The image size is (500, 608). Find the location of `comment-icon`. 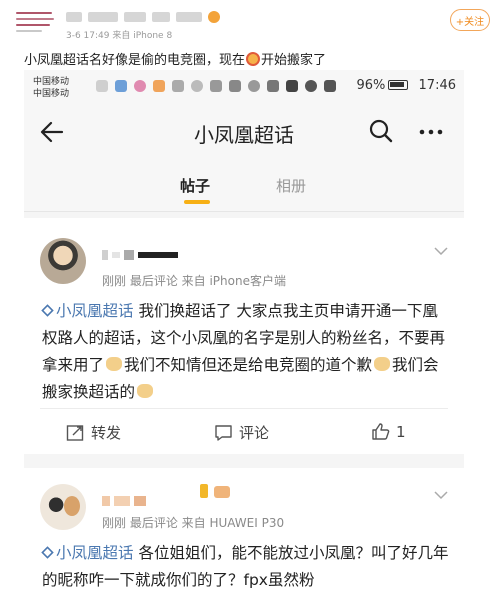

comment-icon is located at coordinates (223, 433).